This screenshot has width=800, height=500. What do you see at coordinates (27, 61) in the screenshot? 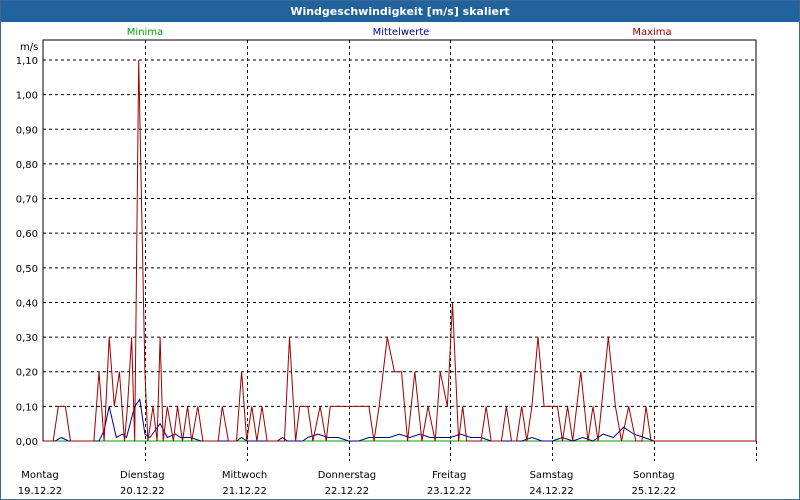
I see `y-tick-label: 1,10` at bounding box center [27, 61].